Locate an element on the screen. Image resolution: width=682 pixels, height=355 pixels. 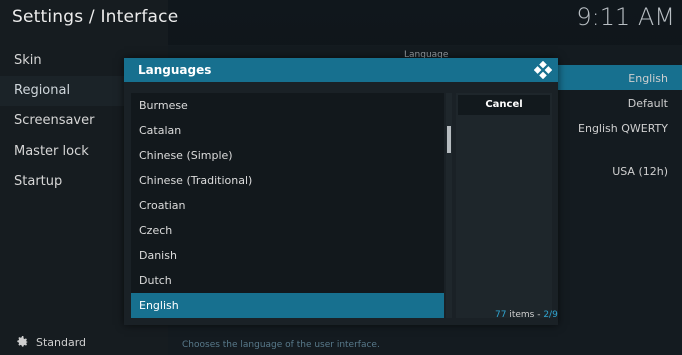
items-count-number: 77 is located at coordinates (501, 315).